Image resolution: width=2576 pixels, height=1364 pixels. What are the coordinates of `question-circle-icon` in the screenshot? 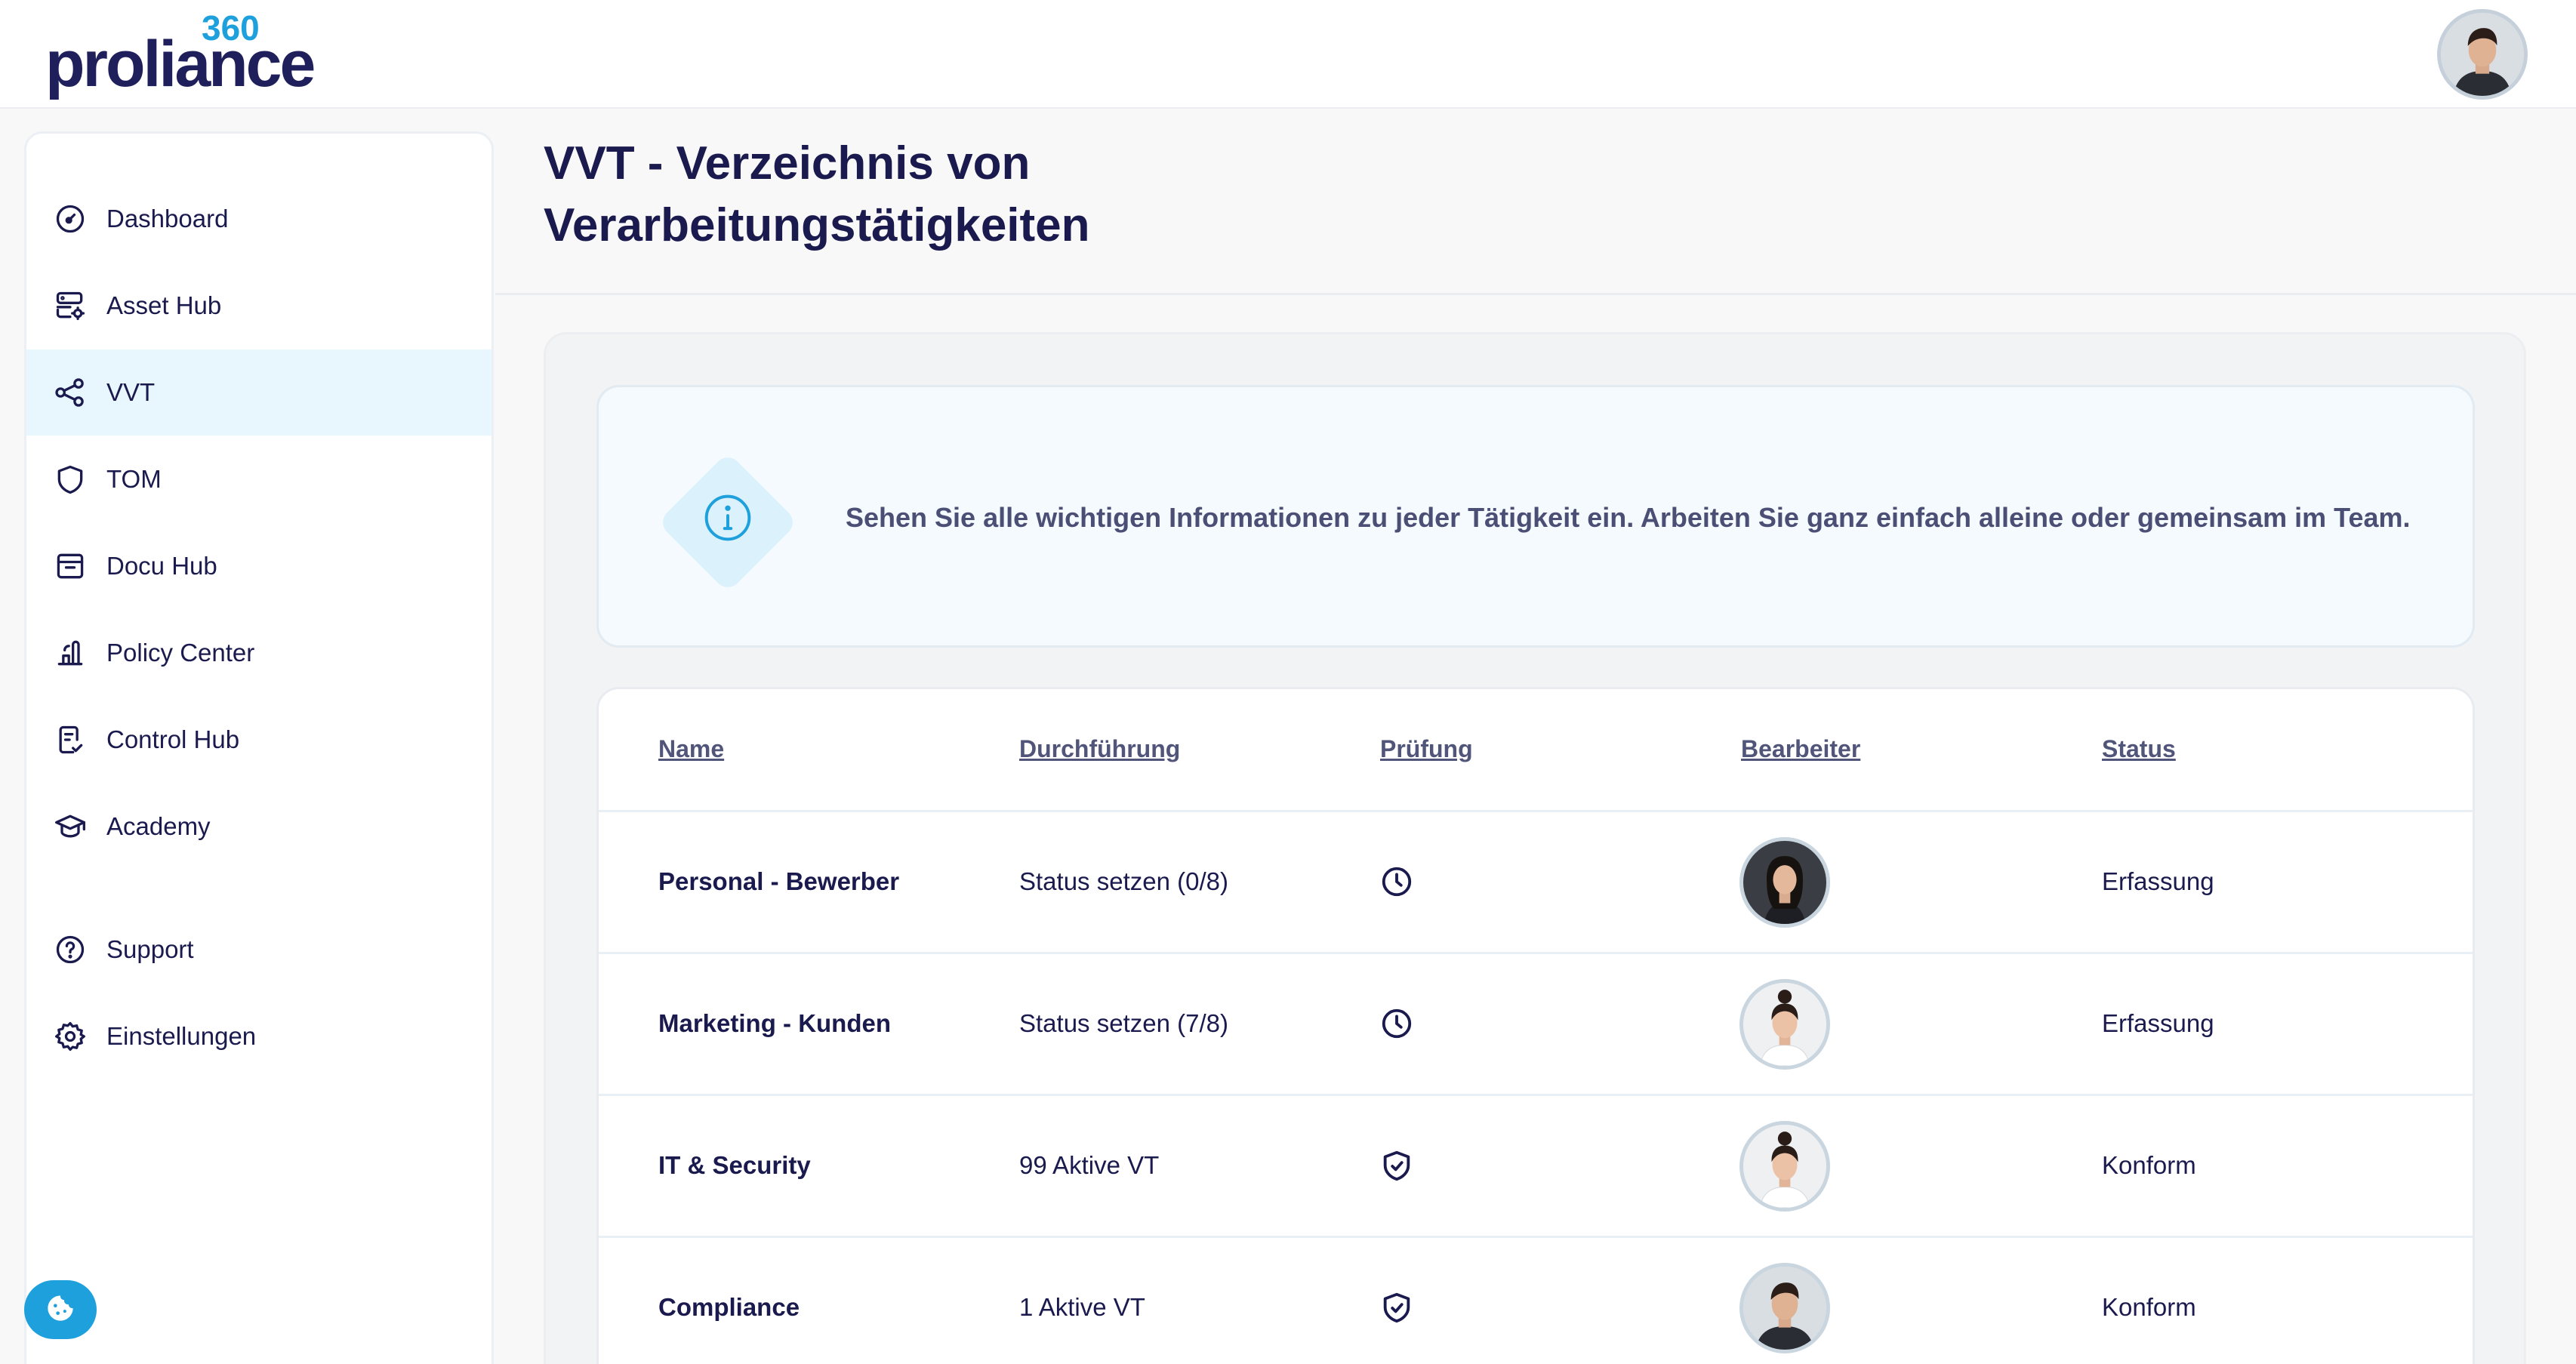 It's located at (70, 949).